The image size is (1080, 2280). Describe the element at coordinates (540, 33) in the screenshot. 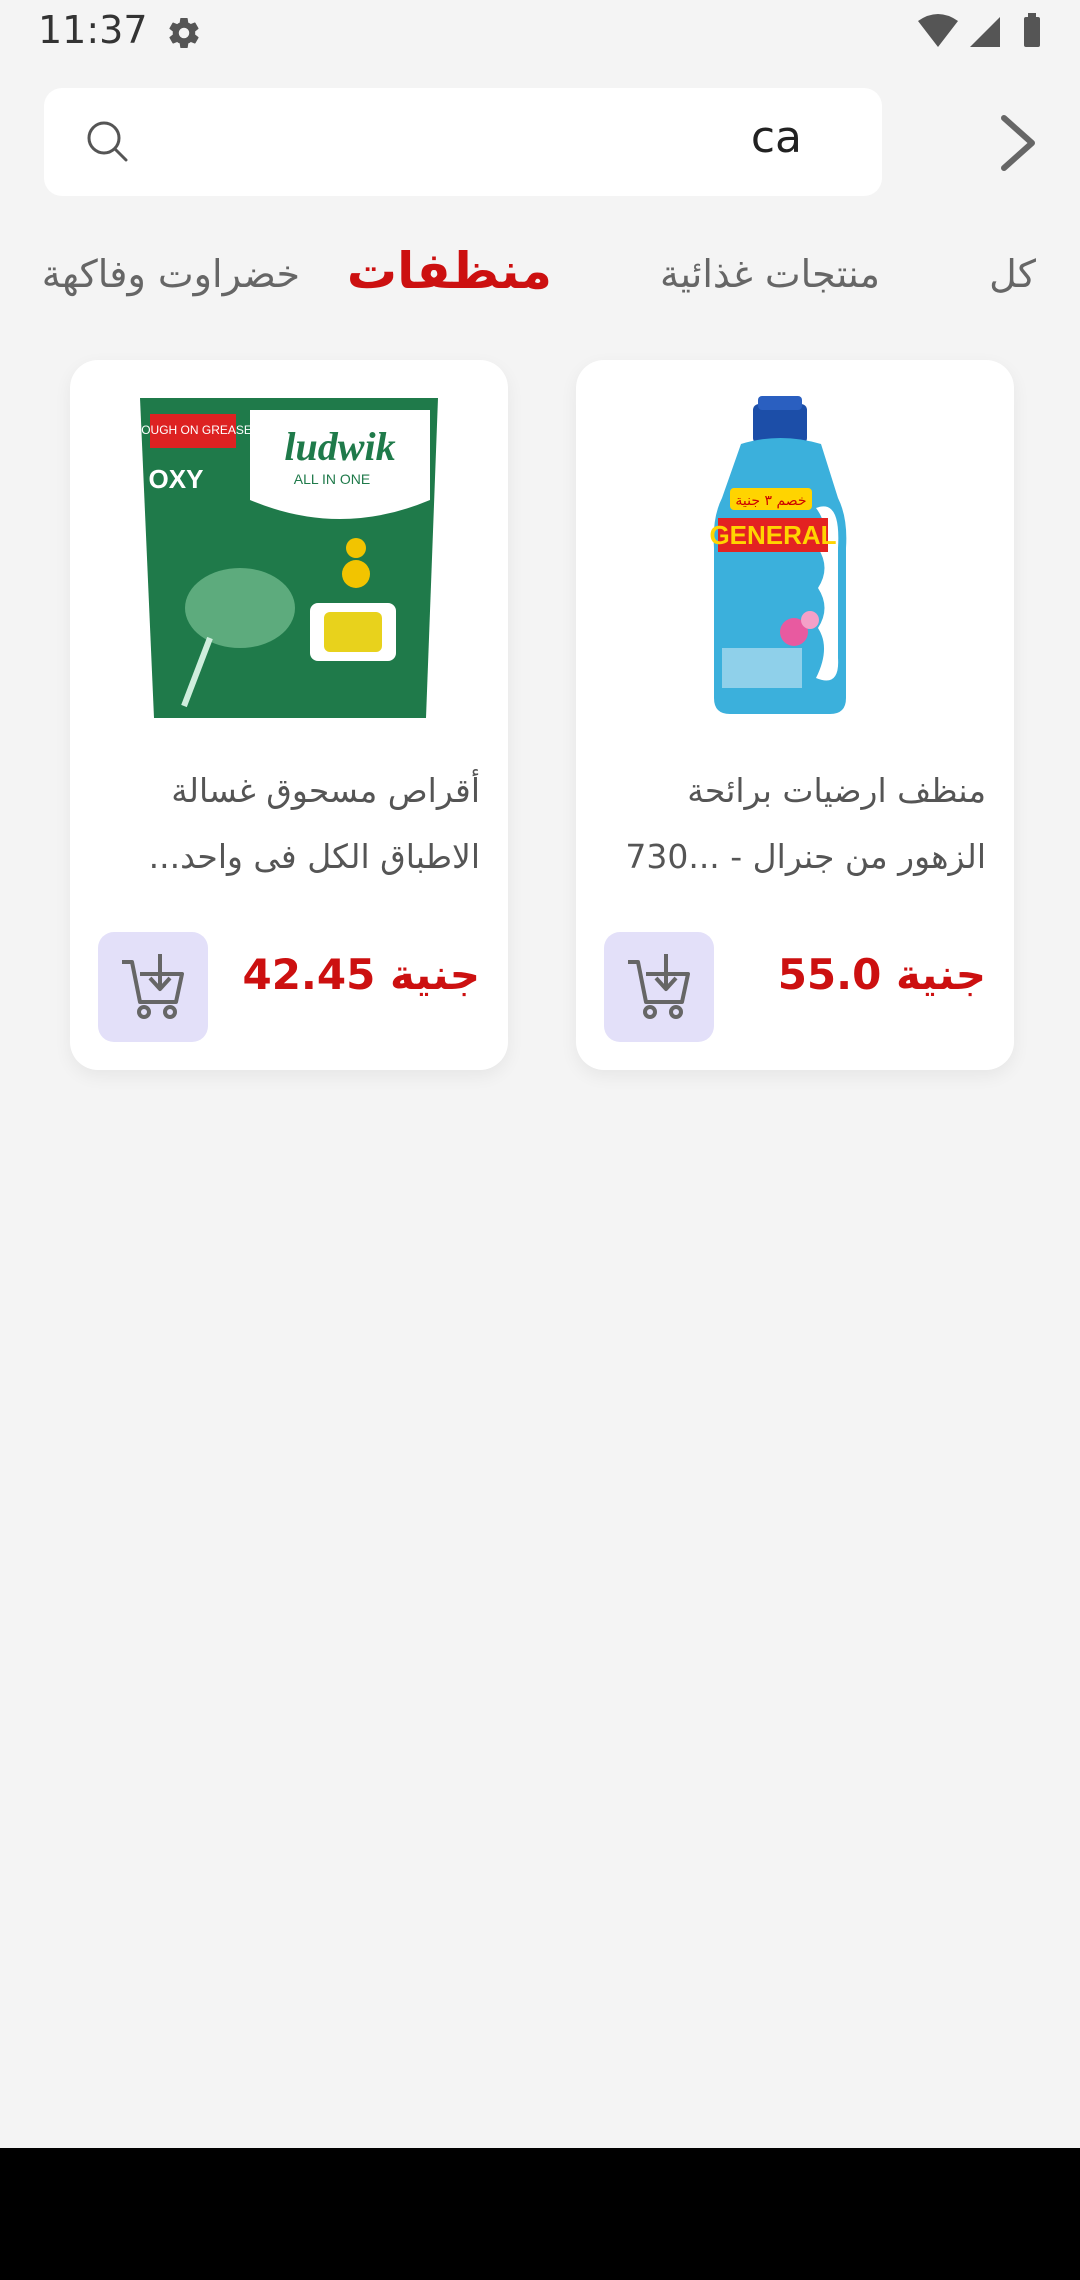

I see `status-bar: 11:37` at that location.